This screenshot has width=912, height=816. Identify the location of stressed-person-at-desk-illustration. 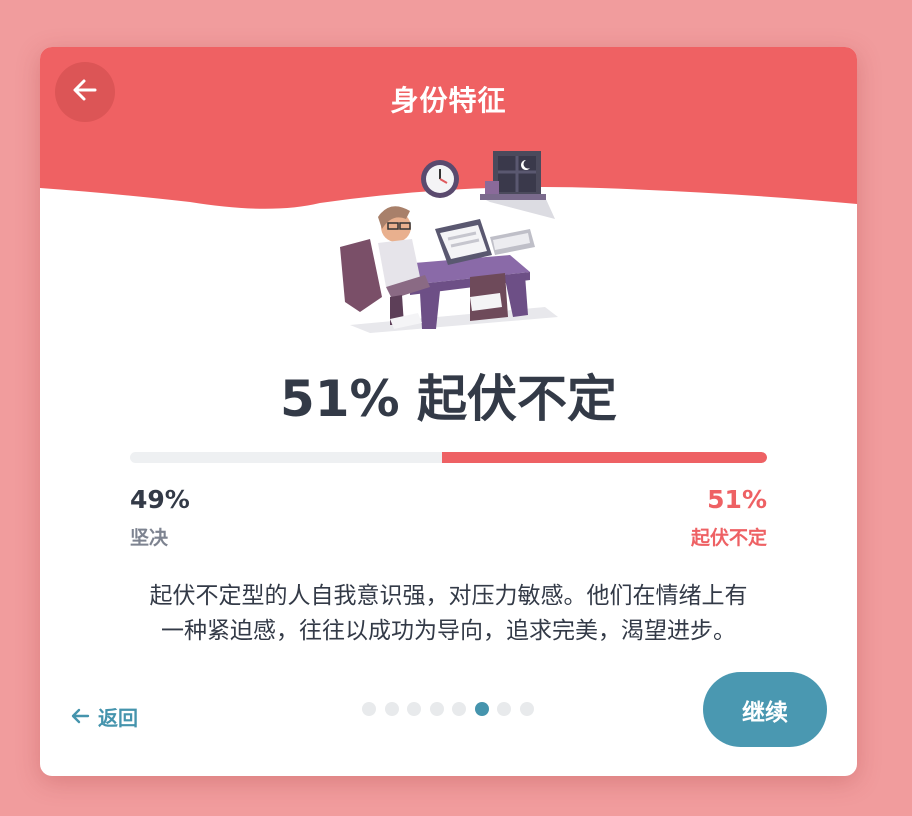
(449, 242).